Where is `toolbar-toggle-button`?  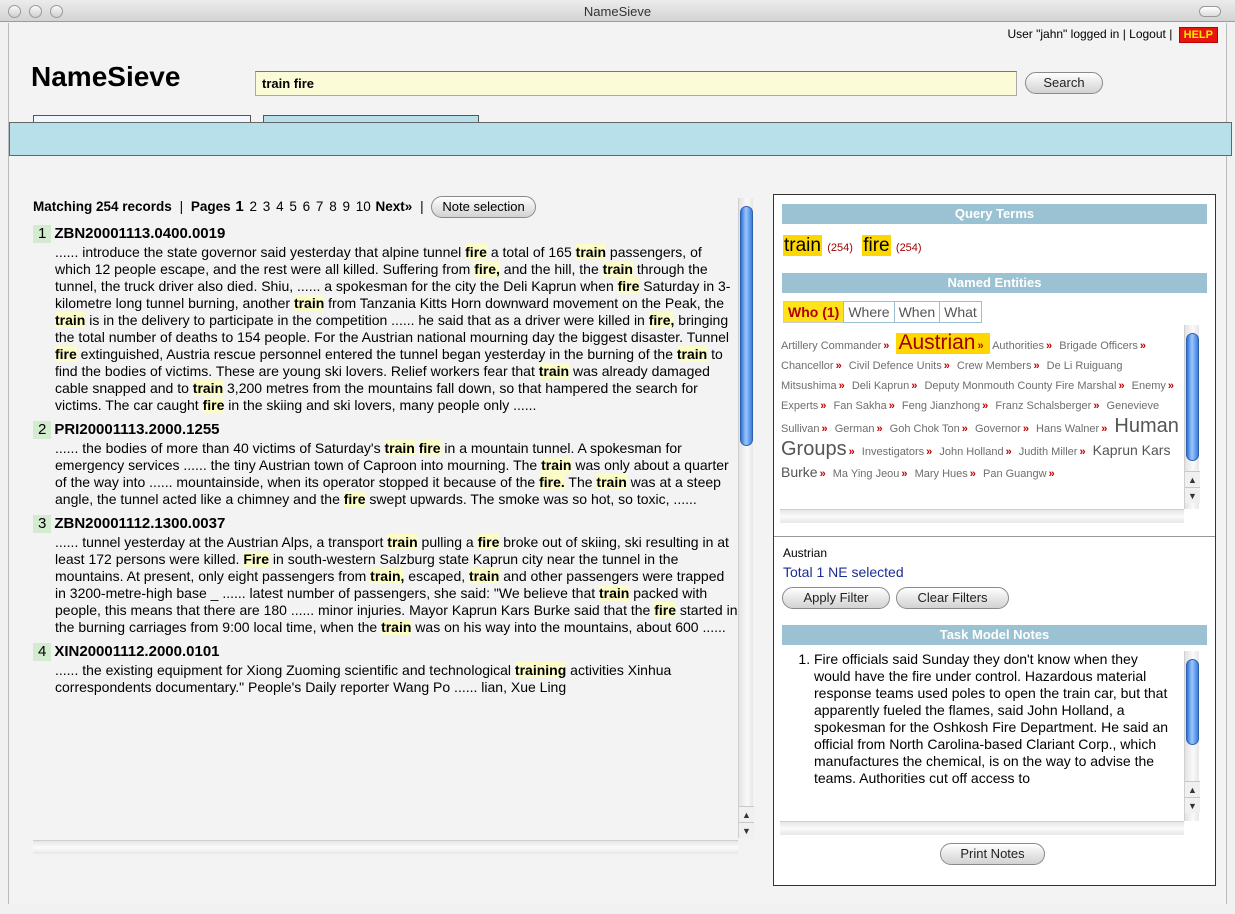 toolbar-toggle-button is located at coordinates (1210, 11).